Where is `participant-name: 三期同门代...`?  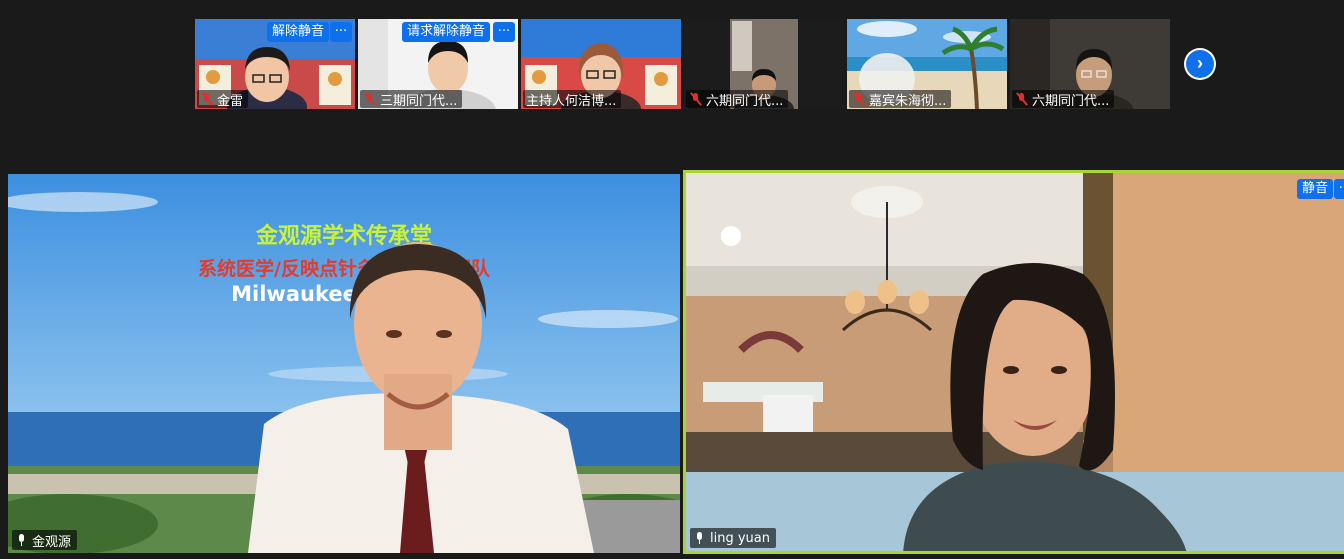
participant-name: 三期同门代... is located at coordinates (419, 101).